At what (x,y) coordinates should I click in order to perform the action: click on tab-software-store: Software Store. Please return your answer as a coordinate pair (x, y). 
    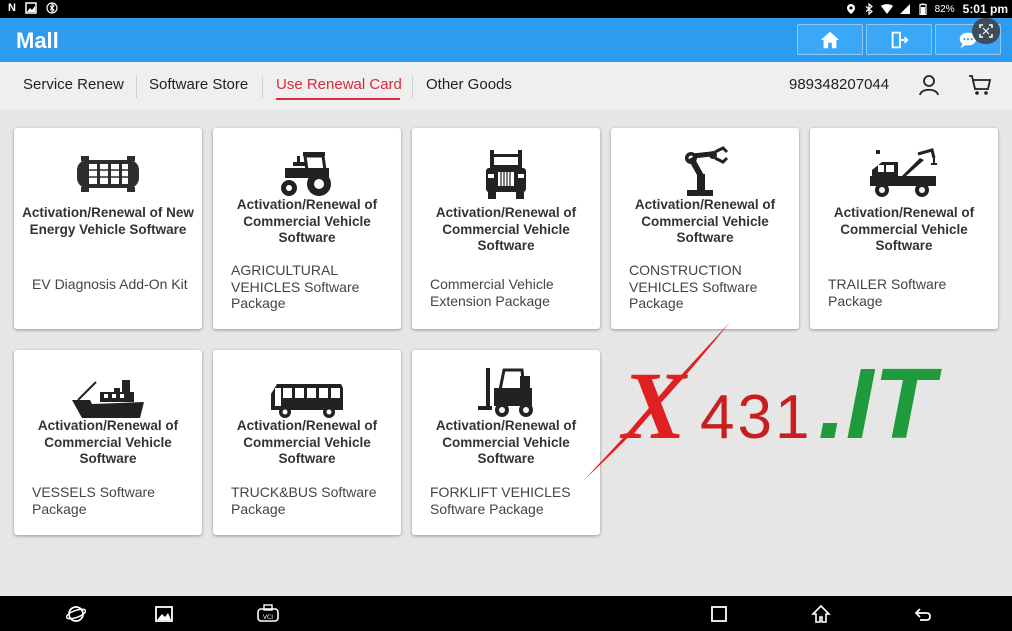
    Looking at the image, I should click on (198, 84).